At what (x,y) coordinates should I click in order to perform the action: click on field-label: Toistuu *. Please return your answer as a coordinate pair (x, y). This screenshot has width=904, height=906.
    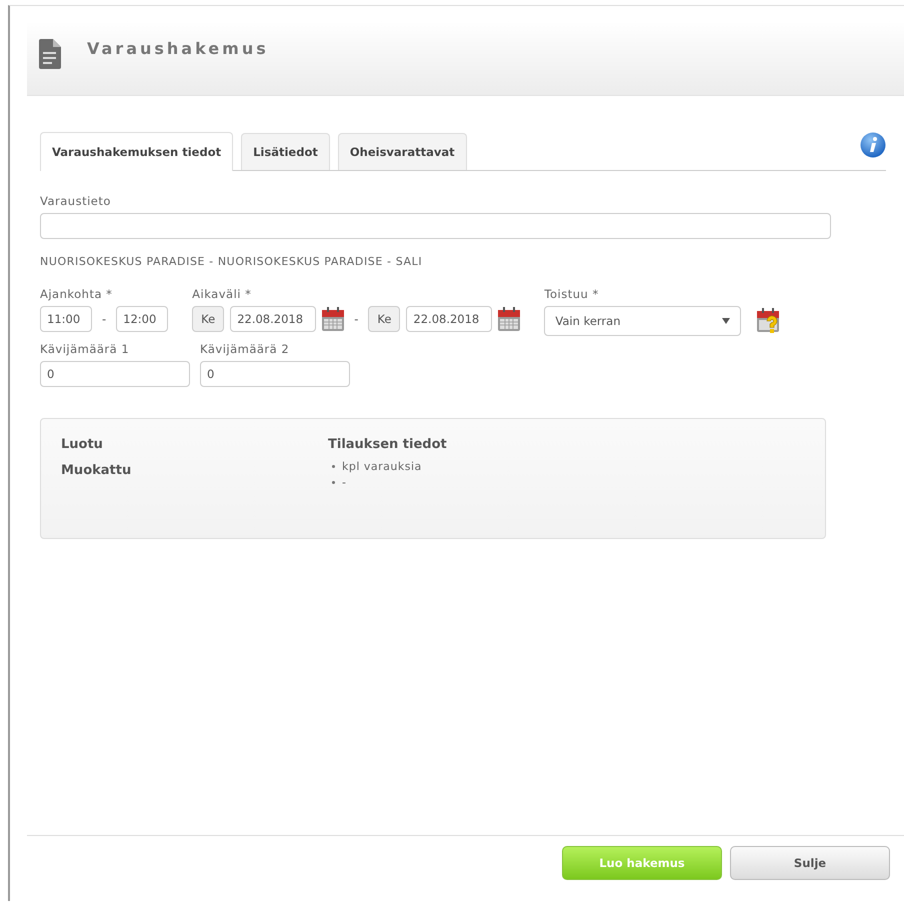
    Looking at the image, I should click on (572, 294).